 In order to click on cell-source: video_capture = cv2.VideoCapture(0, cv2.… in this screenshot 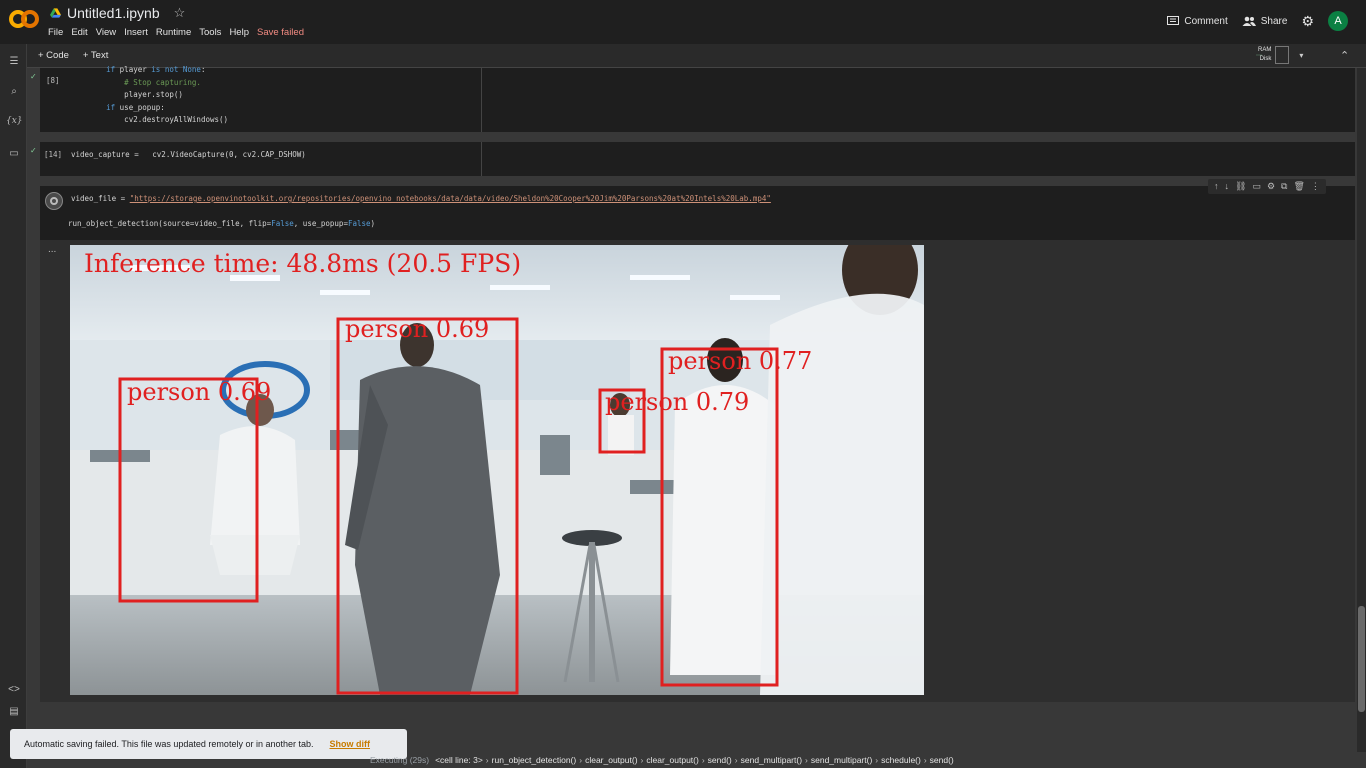, I will do `click(188, 154)`.